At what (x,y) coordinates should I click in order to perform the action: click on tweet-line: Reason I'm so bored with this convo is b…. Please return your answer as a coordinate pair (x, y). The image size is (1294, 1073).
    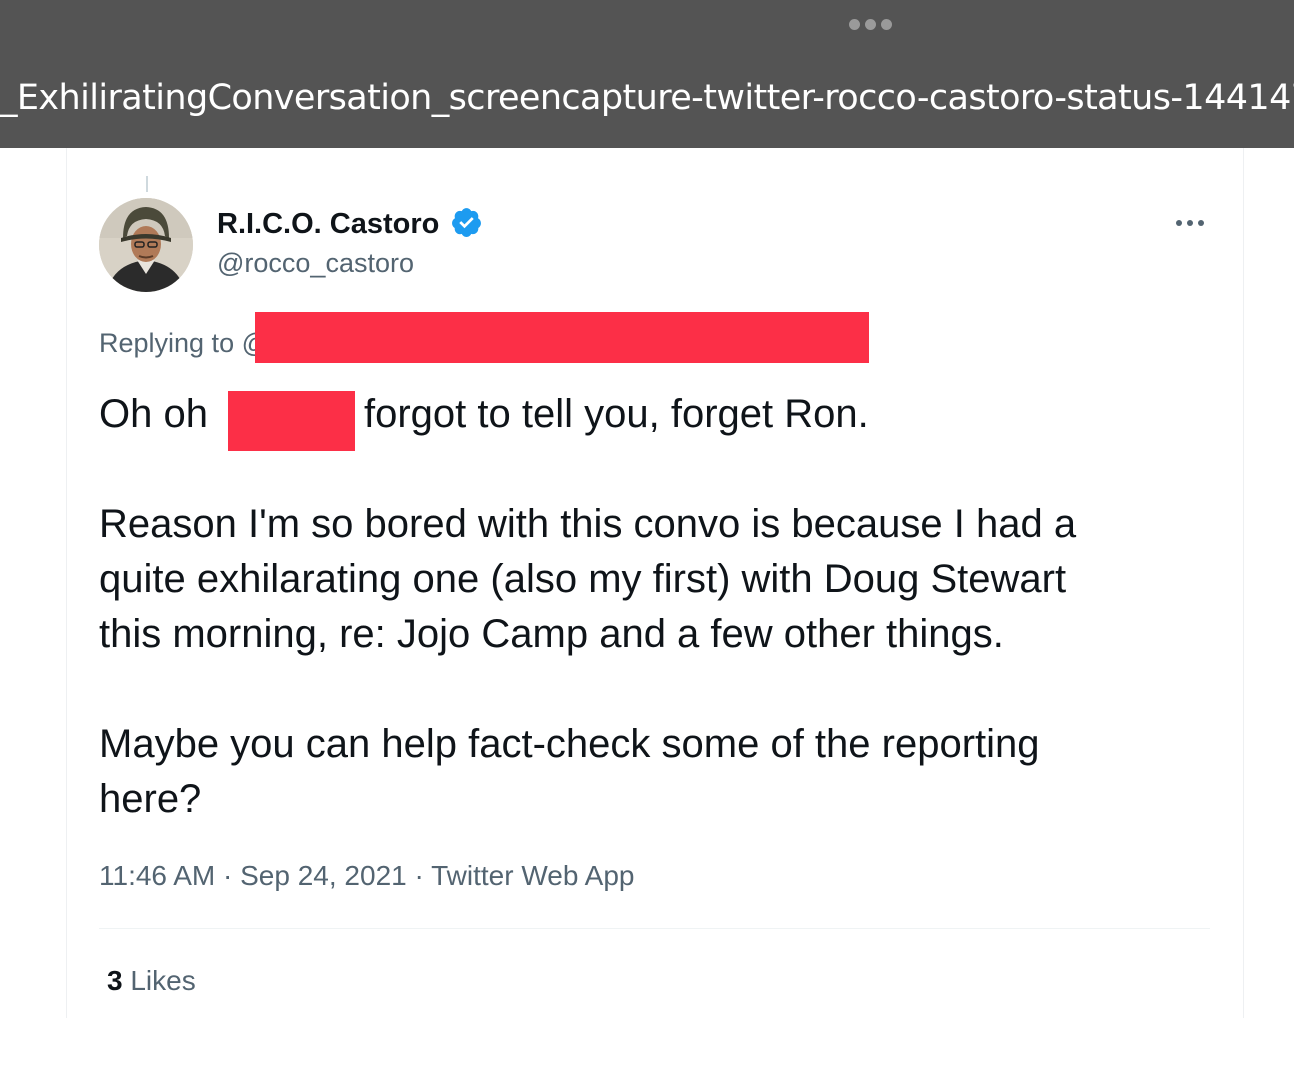
    Looking at the image, I should click on (588, 524).